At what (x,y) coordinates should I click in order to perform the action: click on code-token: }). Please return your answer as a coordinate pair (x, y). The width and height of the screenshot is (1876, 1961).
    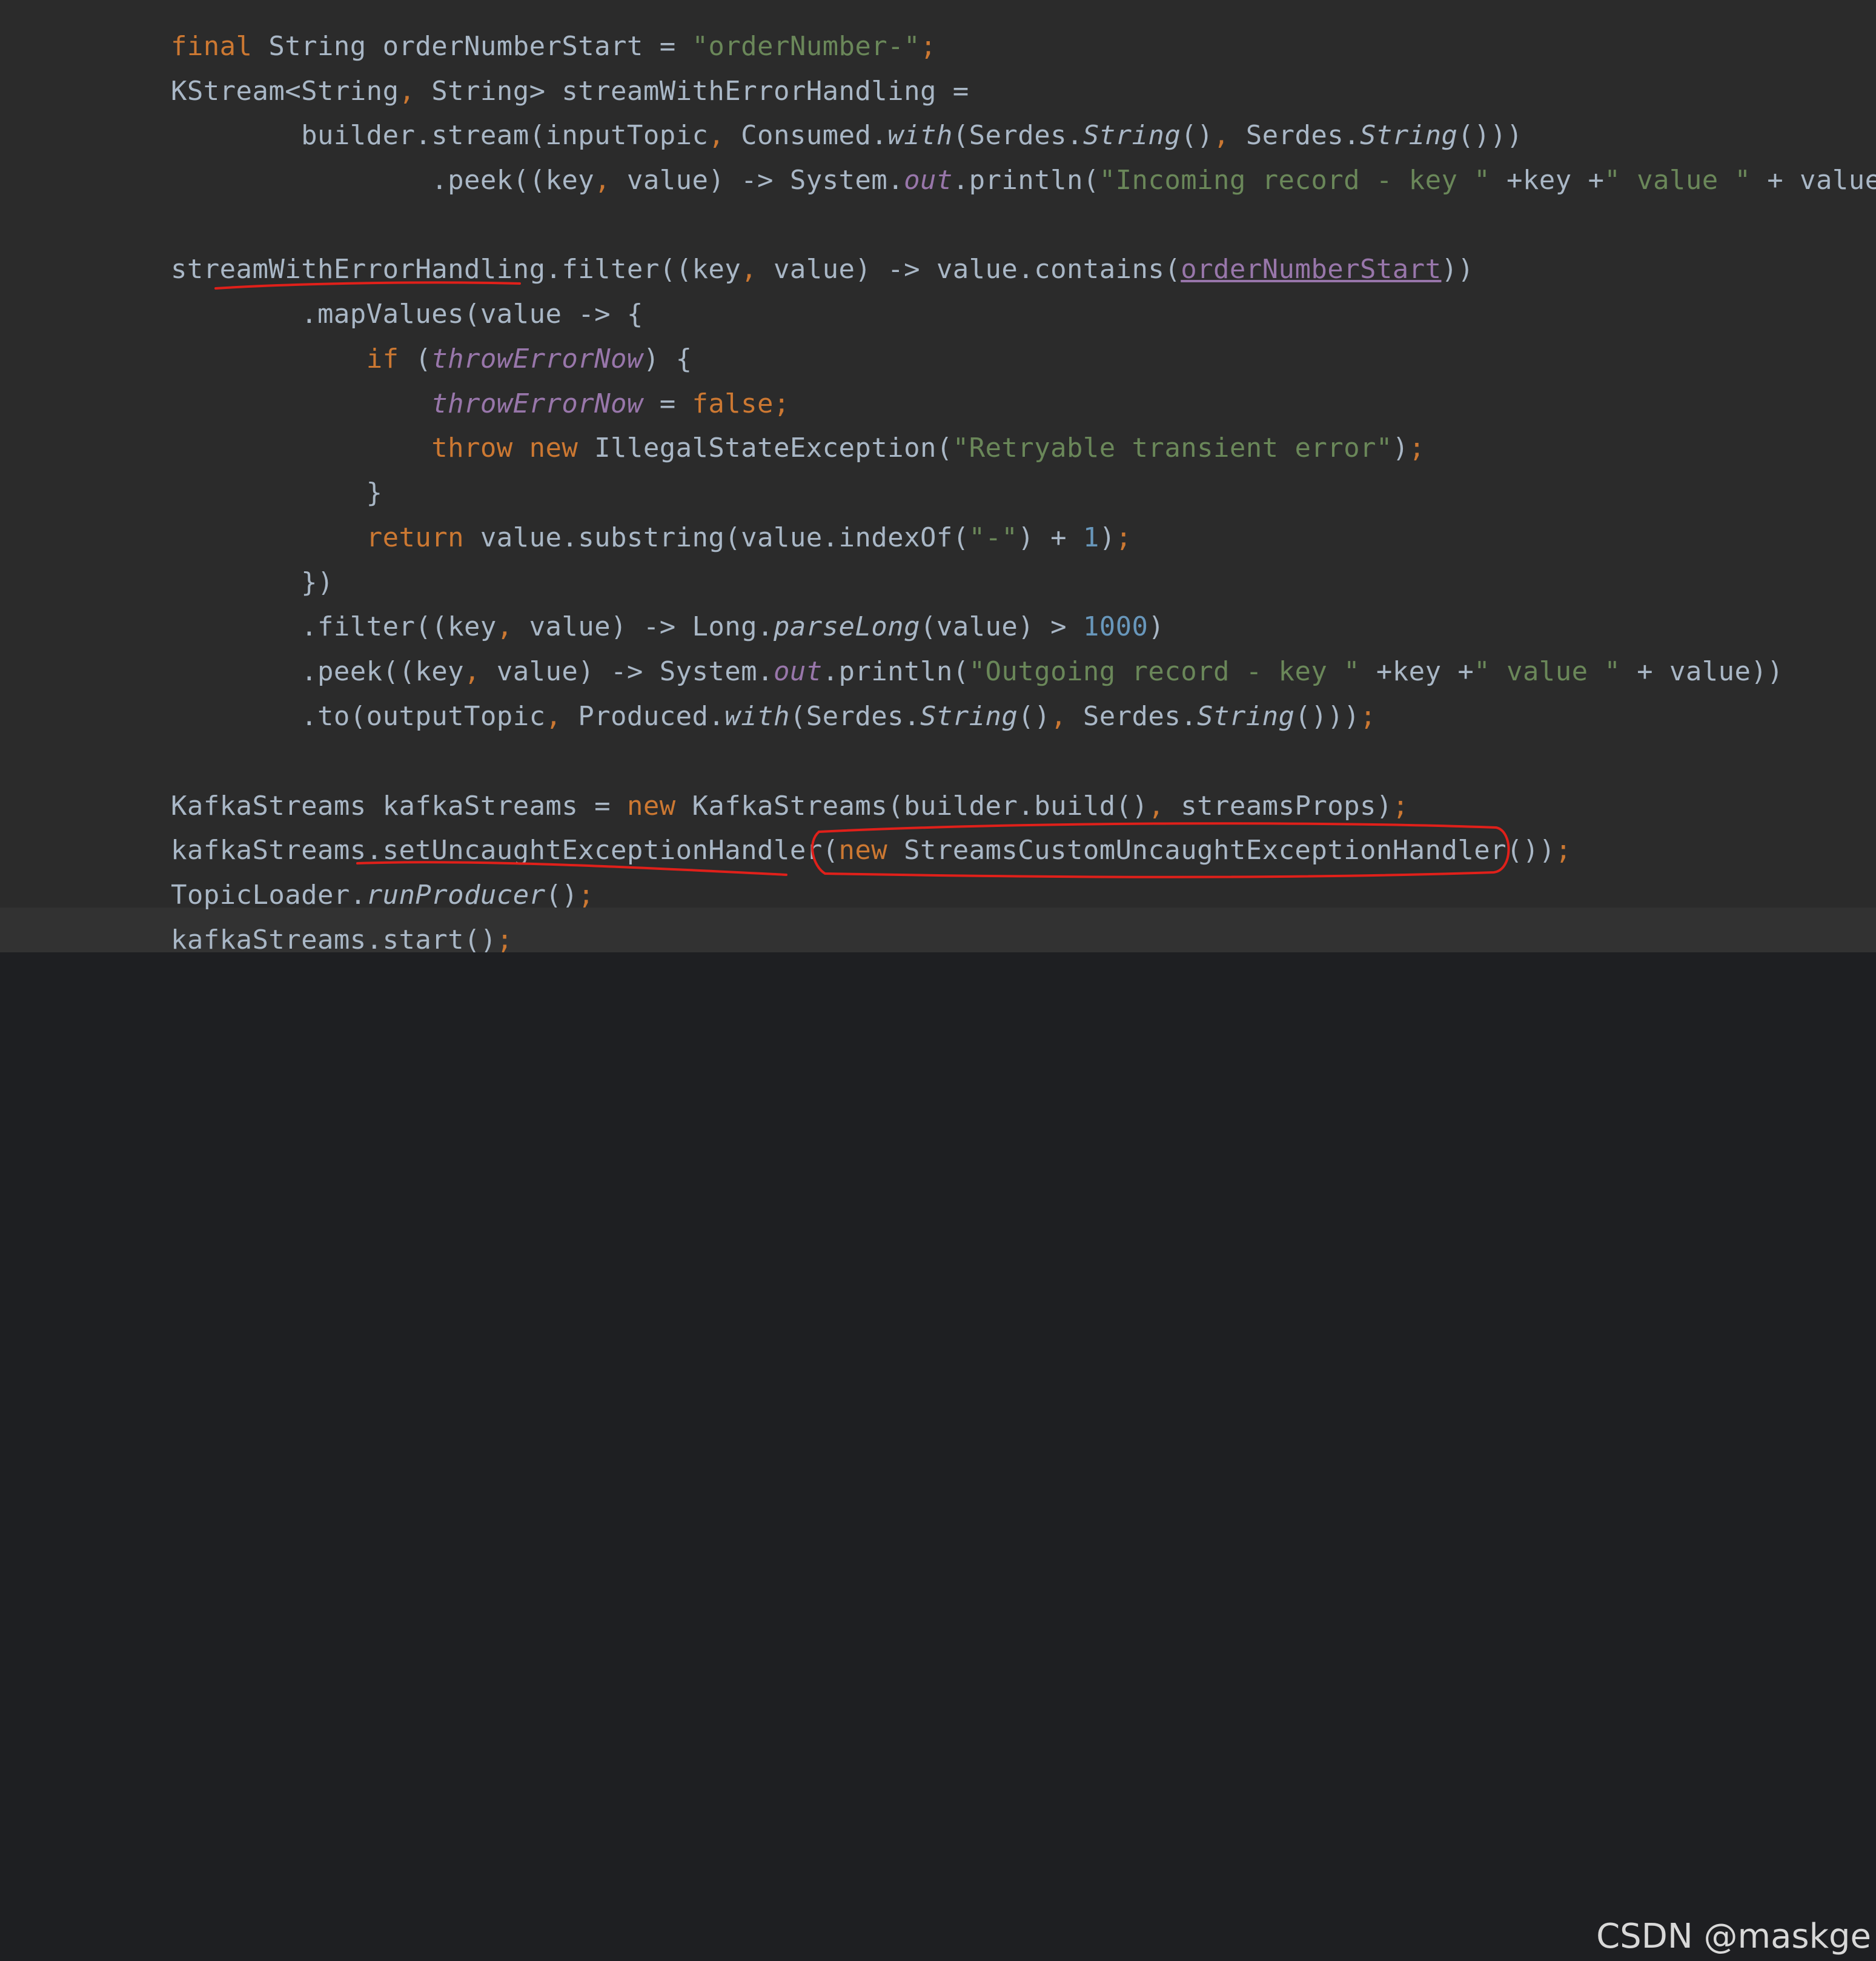
    Looking at the image, I should click on (252, 582).